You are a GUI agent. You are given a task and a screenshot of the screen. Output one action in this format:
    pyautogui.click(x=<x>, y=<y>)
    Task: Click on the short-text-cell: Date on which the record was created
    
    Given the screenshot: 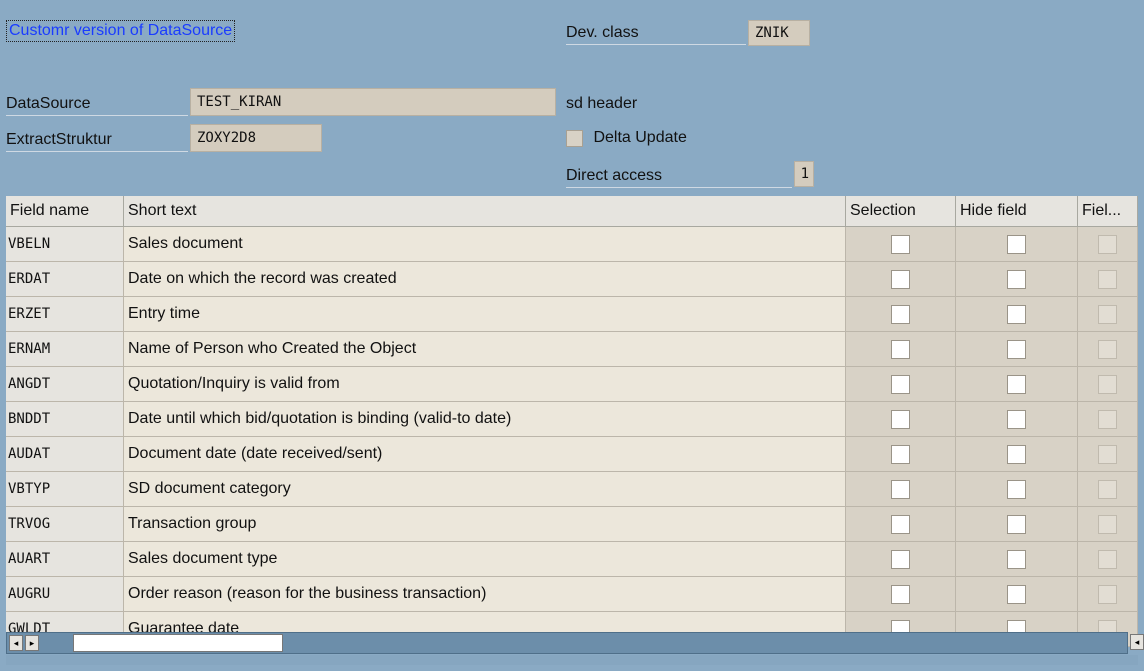 What is the action you would take?
    pyautogui.click(x=485, y=279)
    